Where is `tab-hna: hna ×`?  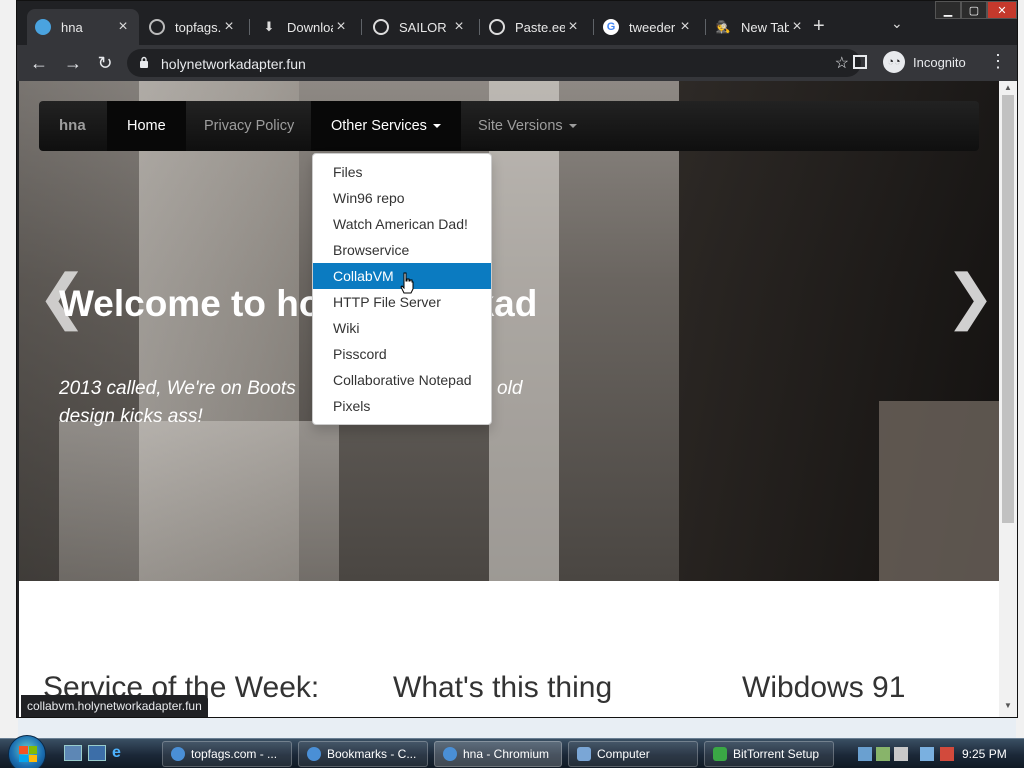 tab-hna: hna × is located at coordinates (83, 27).